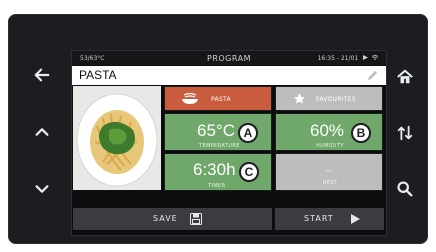 The height and width of the screenshot is (252, 436). Describe the element at coordinates (299, 98) in the screenshot. I see `star-icon` at that location.